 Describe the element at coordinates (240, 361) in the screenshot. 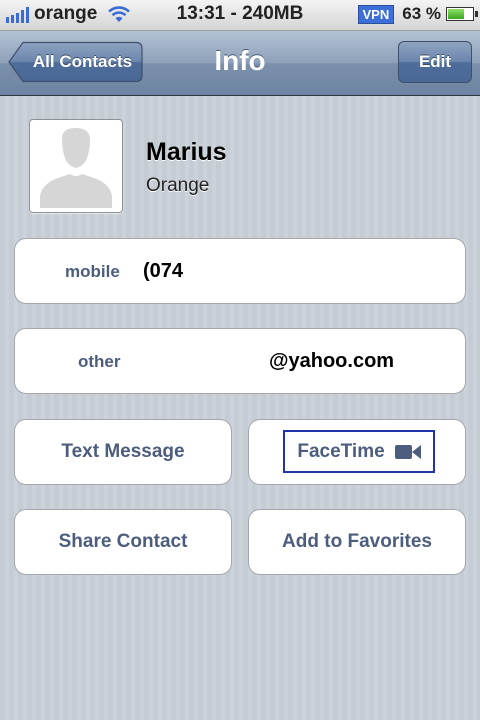

I see `email-field: other @yahoo.com` at that location.